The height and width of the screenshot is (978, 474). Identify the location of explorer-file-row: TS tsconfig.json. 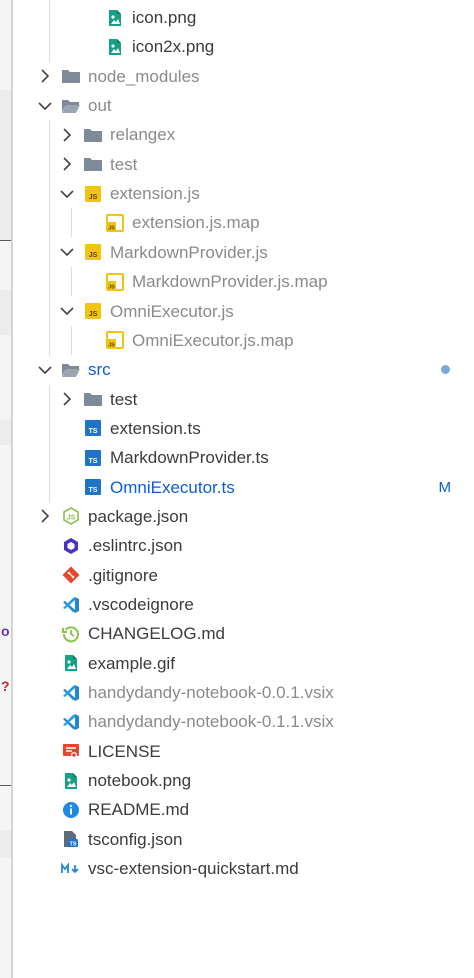
(243, 839).